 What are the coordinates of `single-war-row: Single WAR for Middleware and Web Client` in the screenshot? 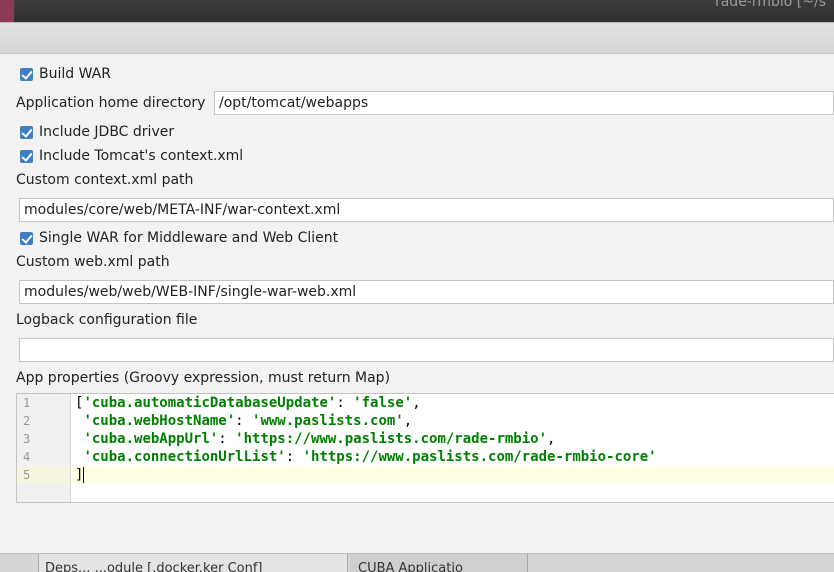 It's located at (177, 238).